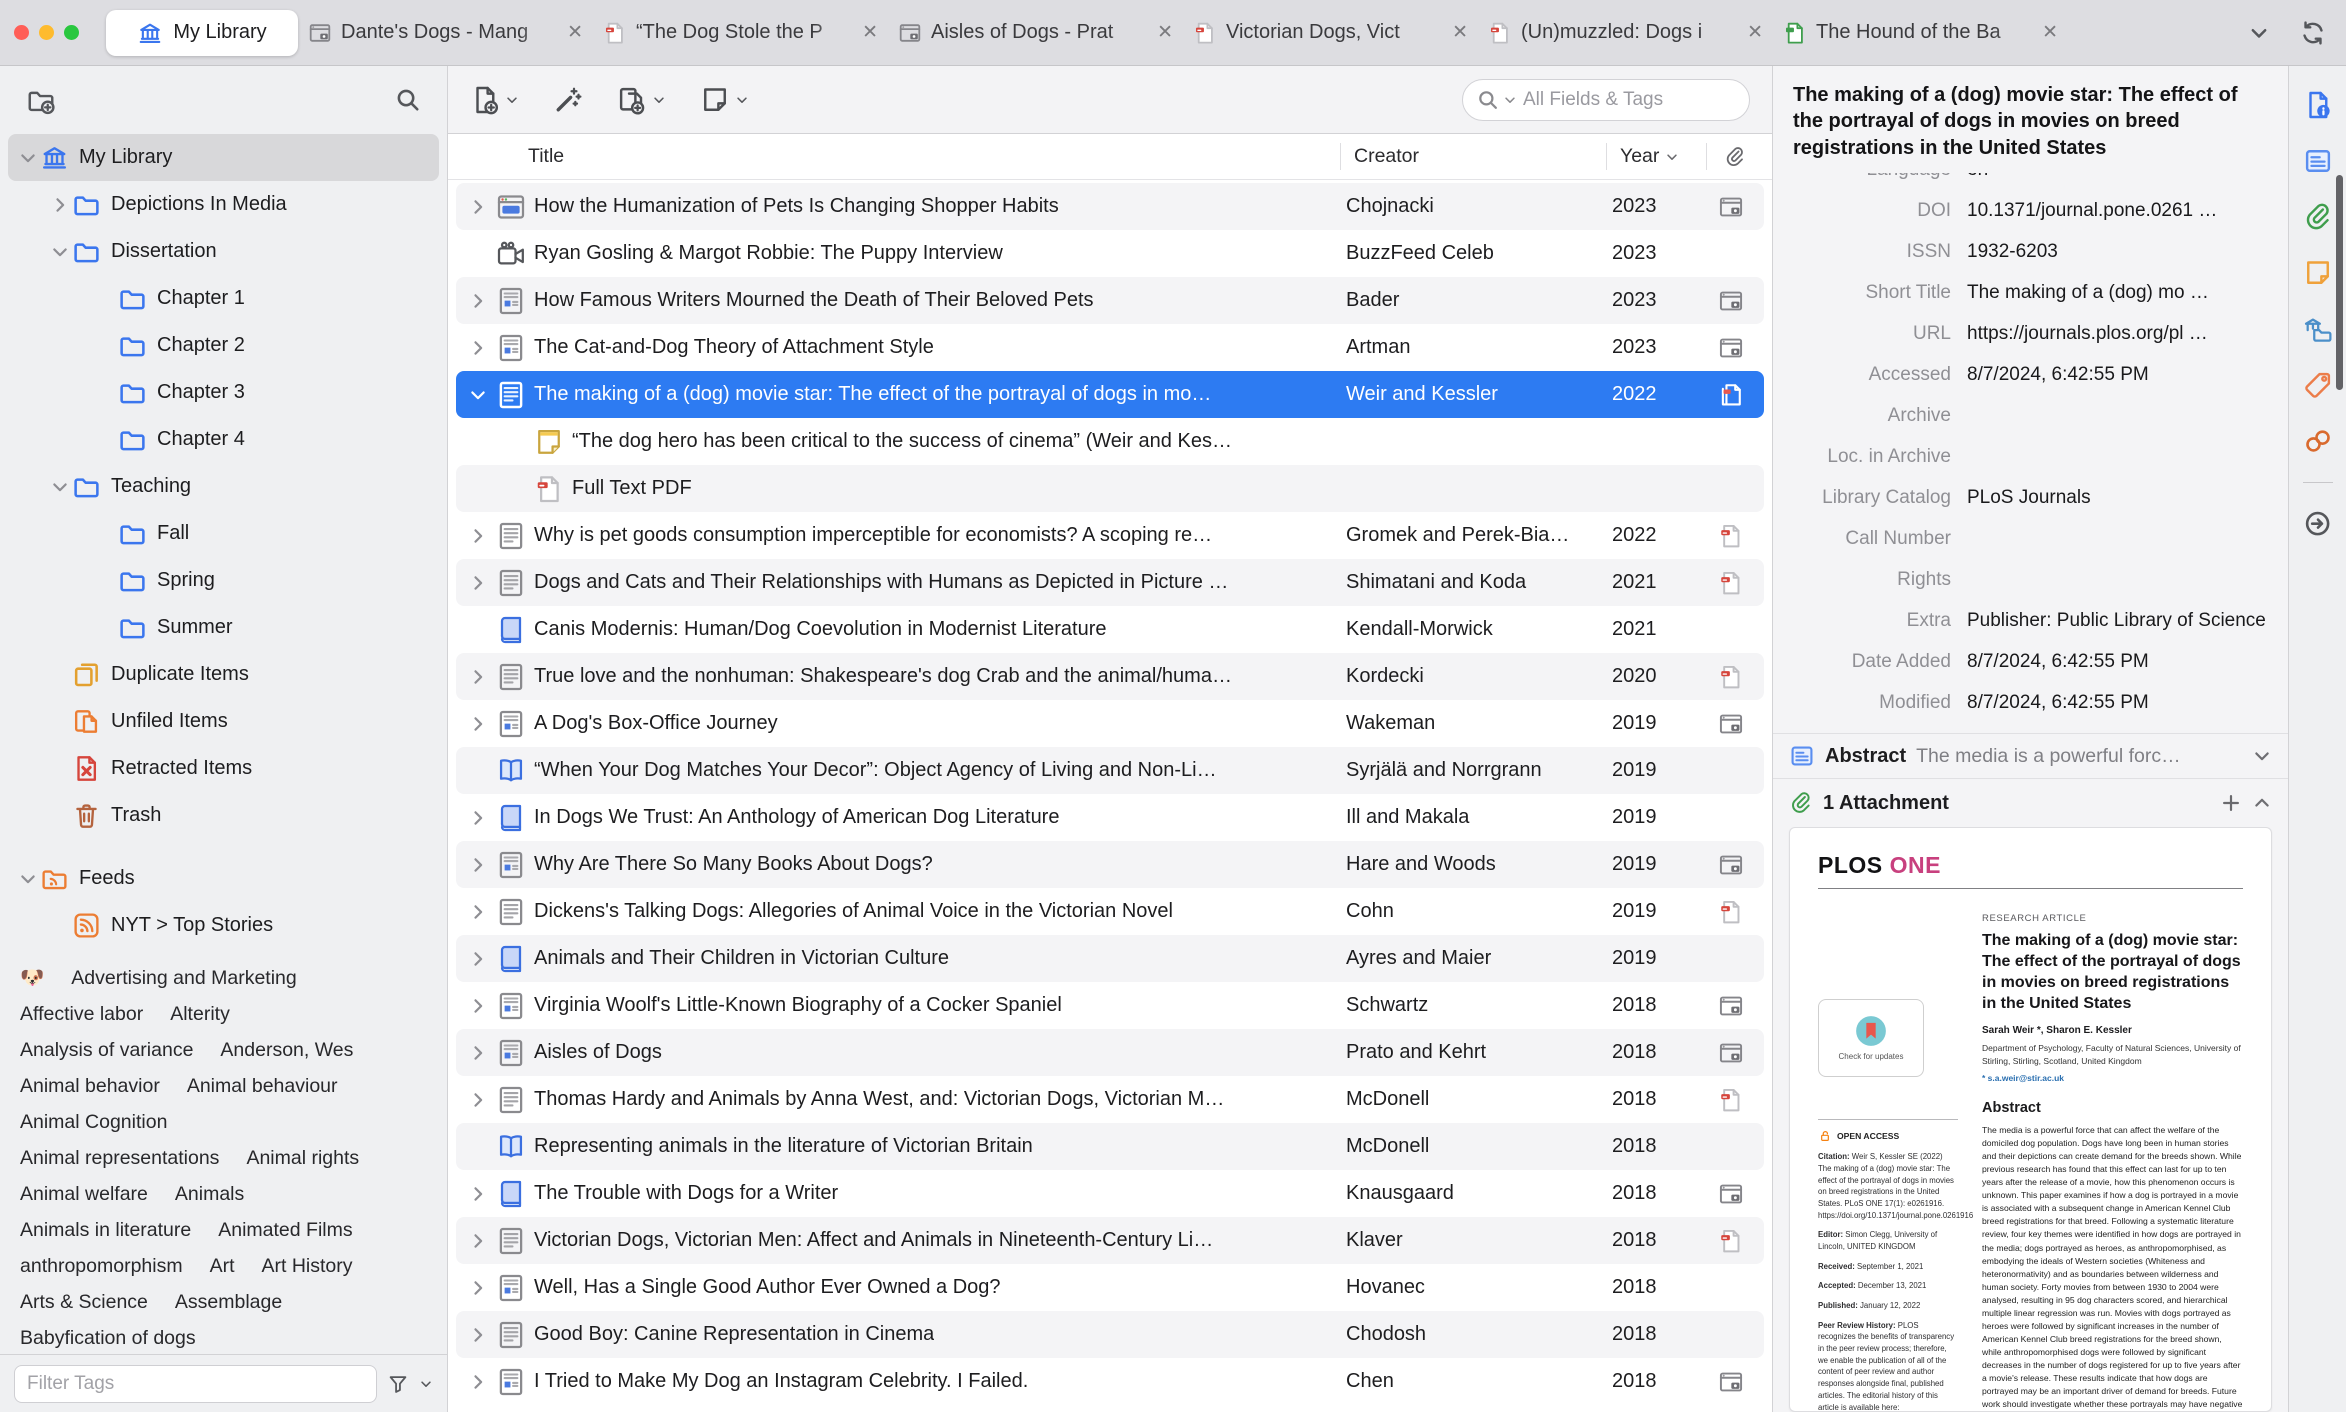 This screenshot has width=2346, height=1412. Describe the element at coordinates (2318, 385) in the screenshot. I see `tags-icon` at that location.